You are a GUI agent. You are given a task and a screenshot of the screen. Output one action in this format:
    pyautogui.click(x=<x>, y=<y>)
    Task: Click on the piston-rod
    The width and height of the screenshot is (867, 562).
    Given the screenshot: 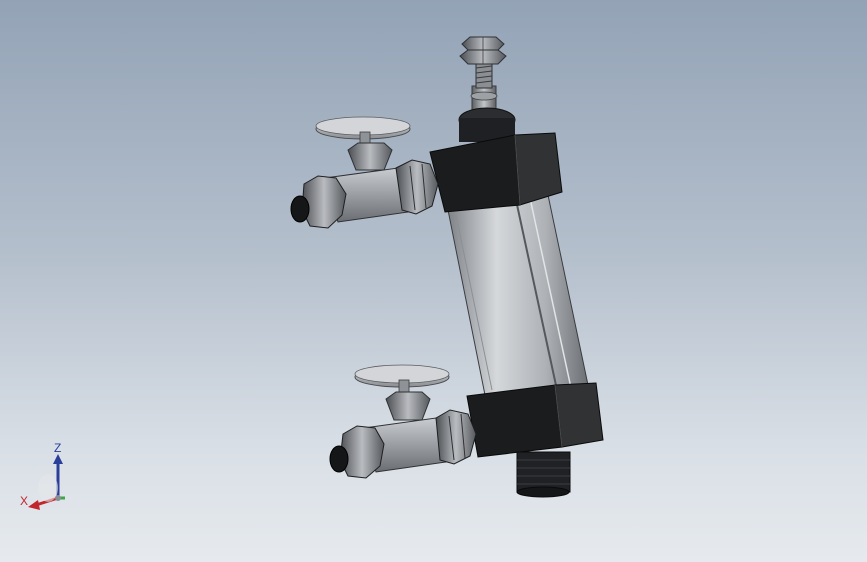 What is the action you would take?
    pyautogui.click(x=484, y=87)
    